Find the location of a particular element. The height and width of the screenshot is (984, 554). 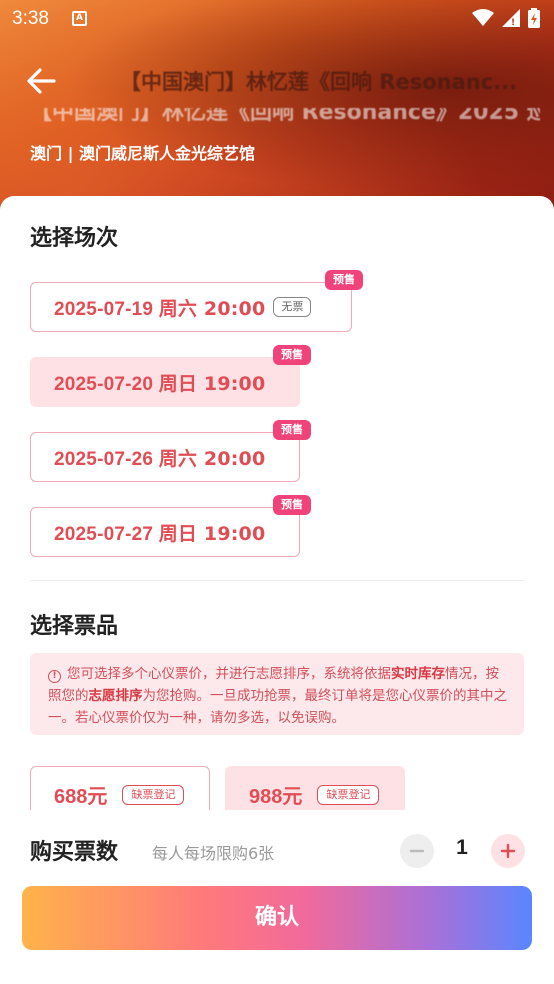

notice-highlight: 实时库存 is located at coordinates (418, 674).